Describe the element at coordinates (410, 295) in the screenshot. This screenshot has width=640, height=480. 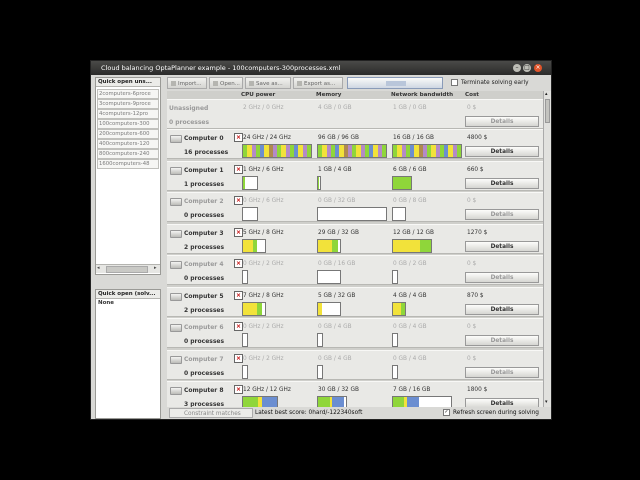
I see `network-usage-label: 4 GB / 4 GB` at that location.